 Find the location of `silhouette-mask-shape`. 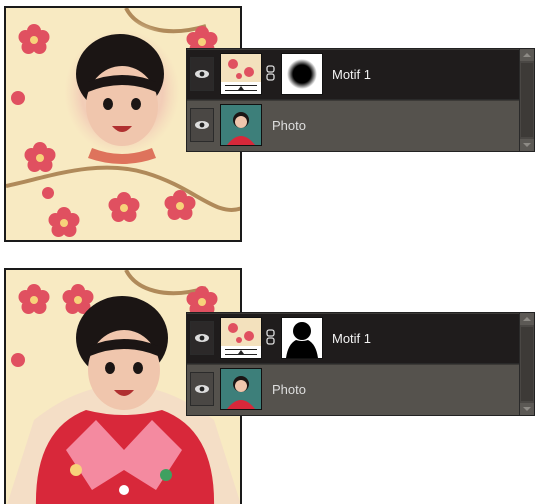

silhouette-mask-shape is located at coordinates (302, 338).